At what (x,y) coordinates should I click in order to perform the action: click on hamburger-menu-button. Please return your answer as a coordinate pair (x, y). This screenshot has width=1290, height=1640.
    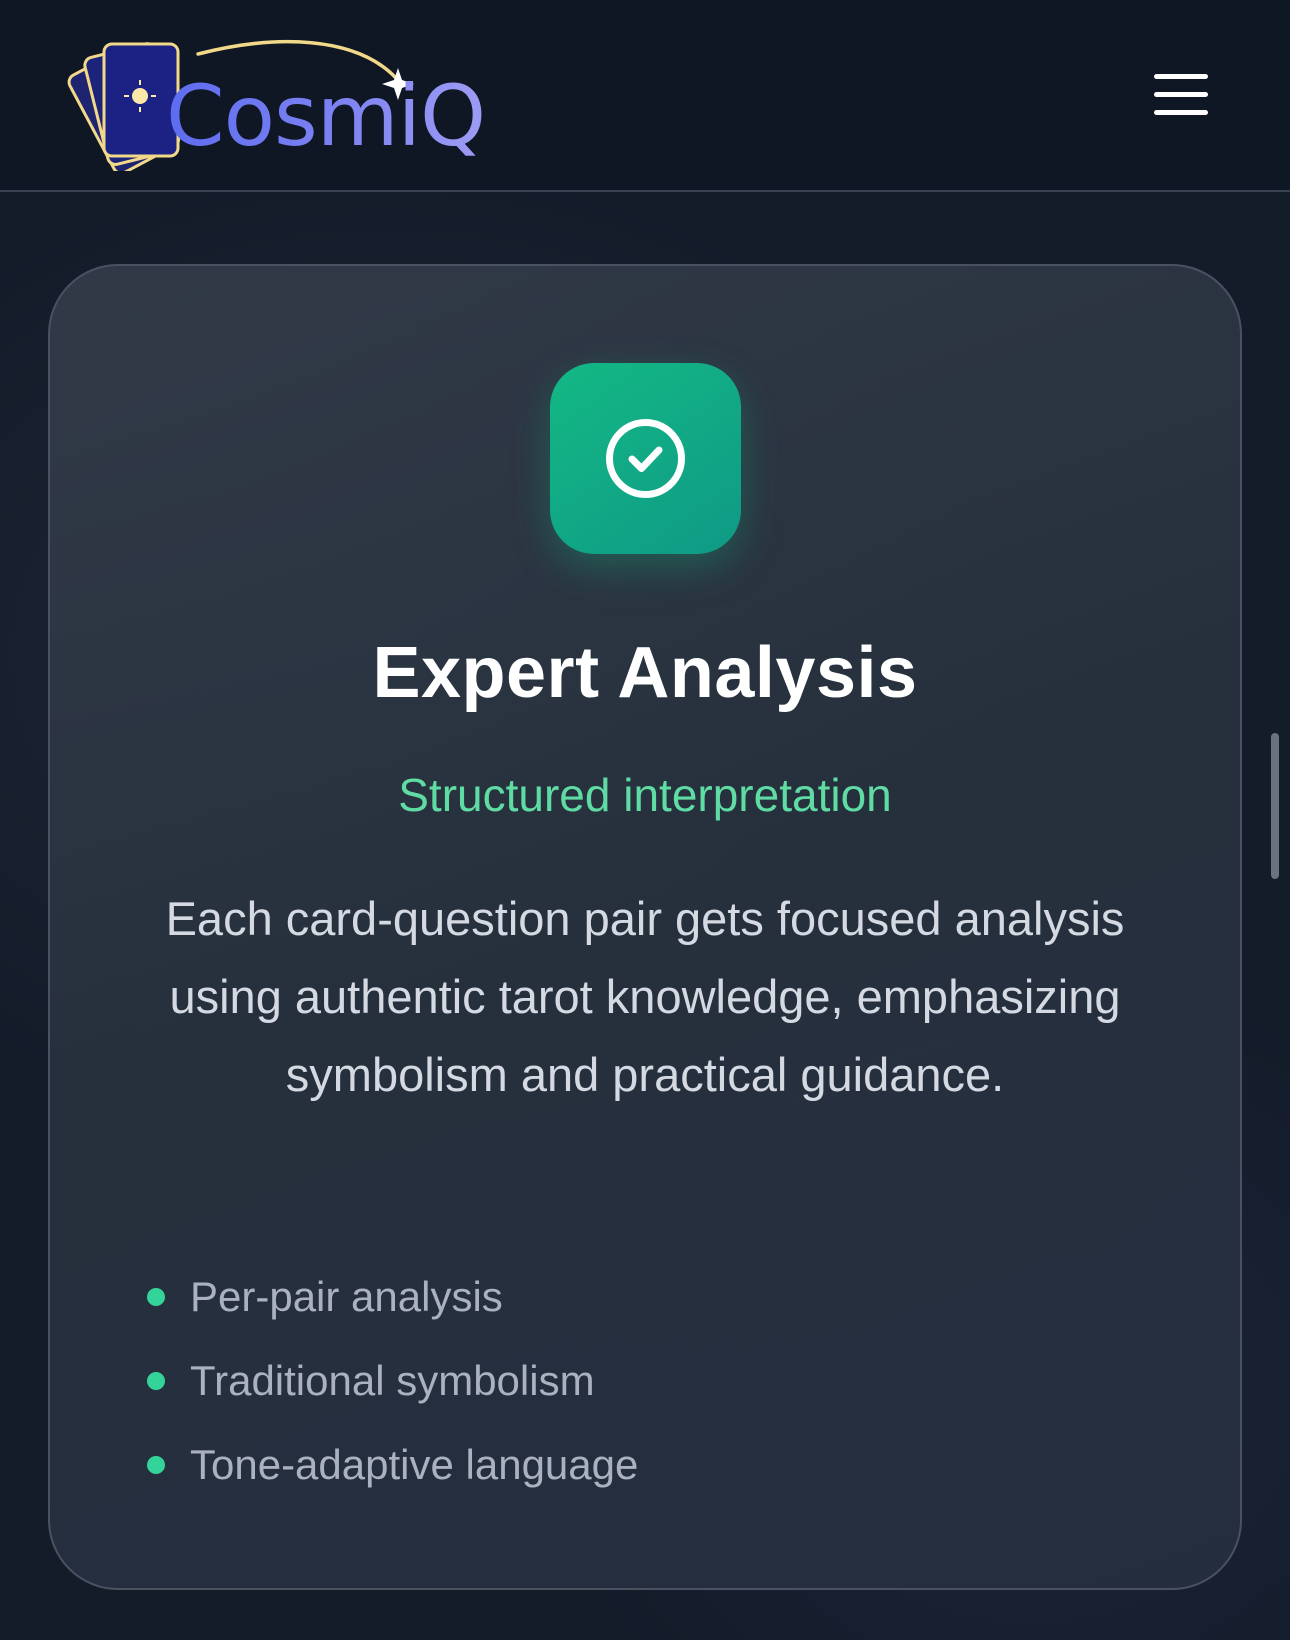
    Looking at the image, I should click on (1180, 95).